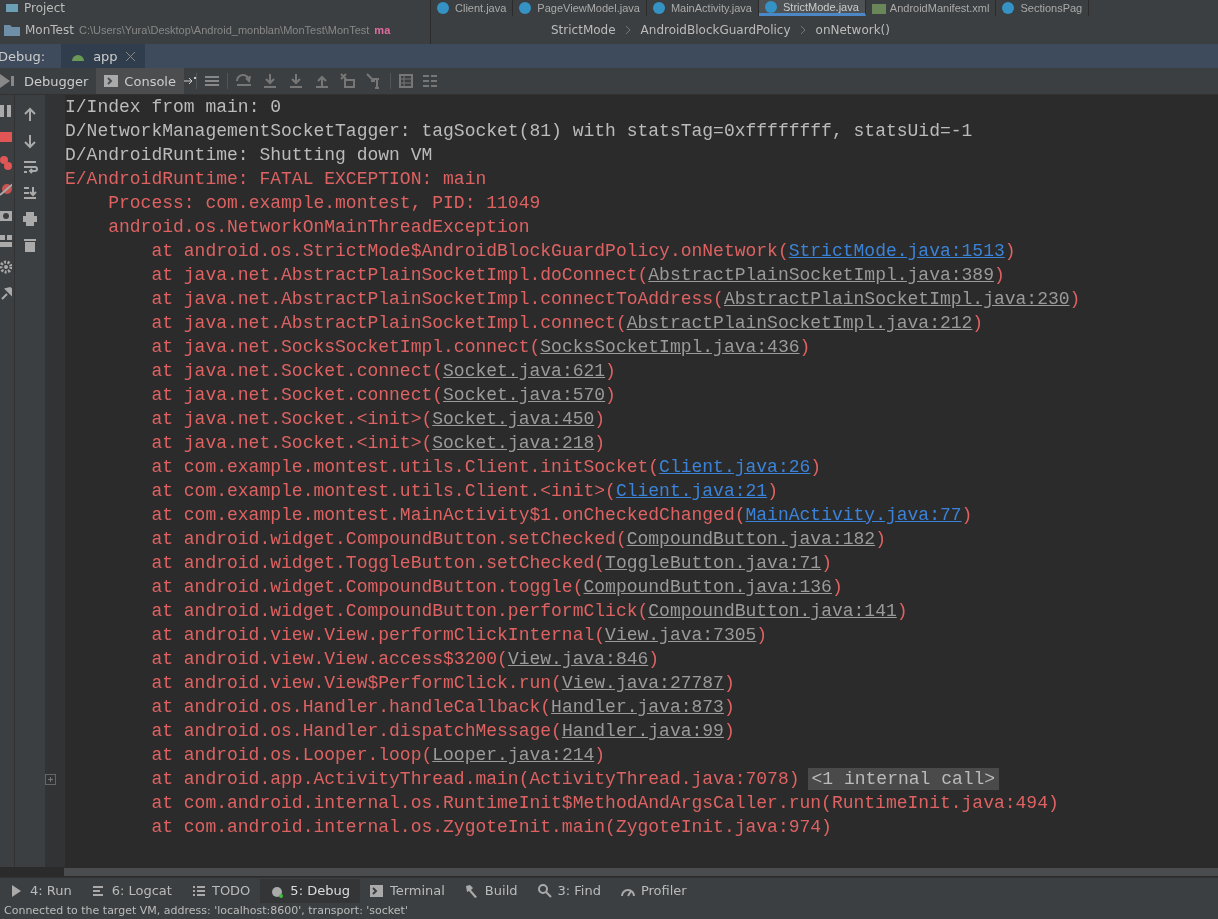 This screenshot has height=919, width=1218. Describe the element at coordinates (378, 563) in the screenshot. I see `stack-frame: at android.widget.ToggleButton.setChecked(` at that location.